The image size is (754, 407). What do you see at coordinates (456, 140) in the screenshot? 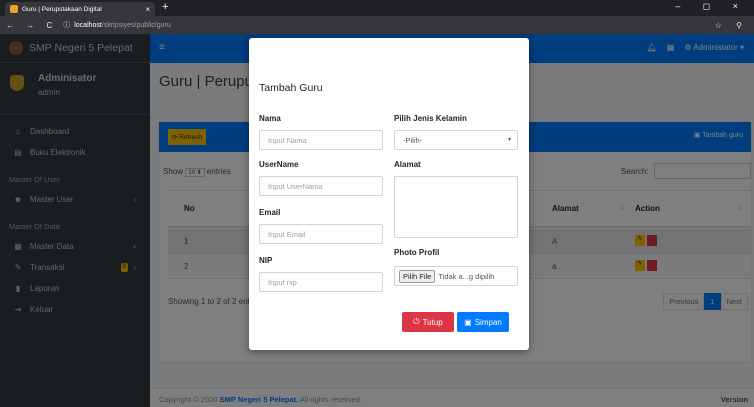
I see `gender-select: -Pilih- ▾` at bounding box center [456, 140].